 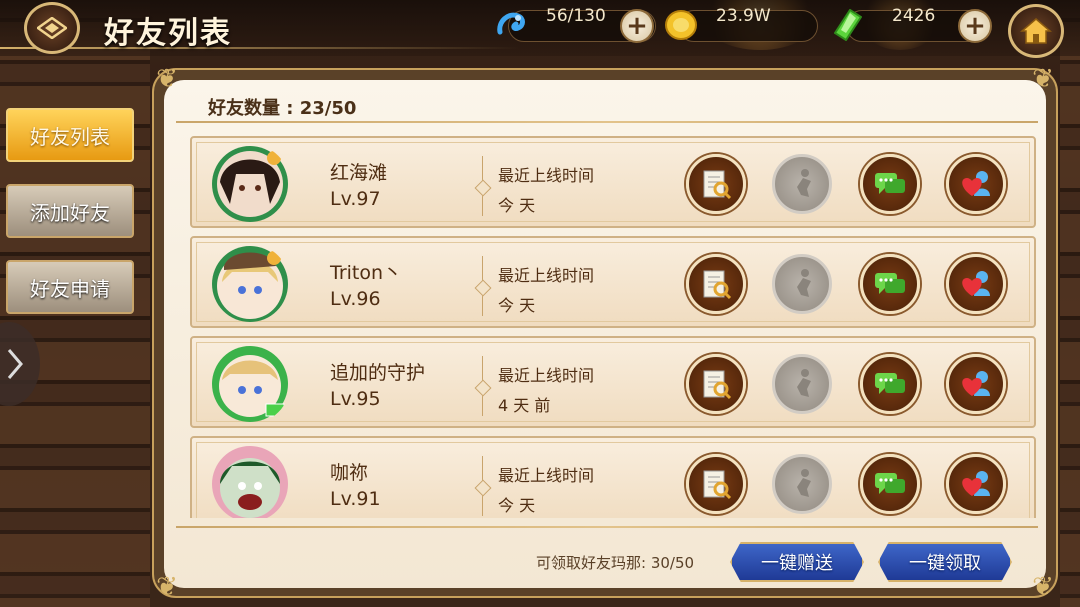 I want to click on back-button, so click(x=52, y=28).